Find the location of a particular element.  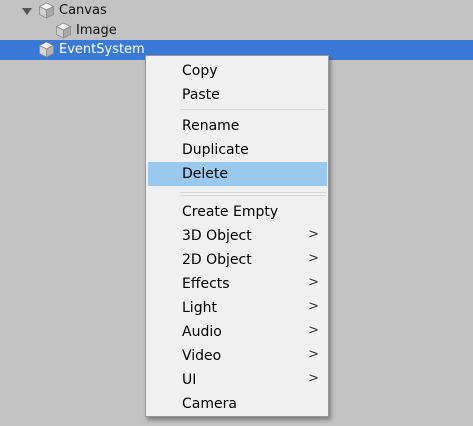

tree-item-label: Canvas is located at coordinates (83, 10).